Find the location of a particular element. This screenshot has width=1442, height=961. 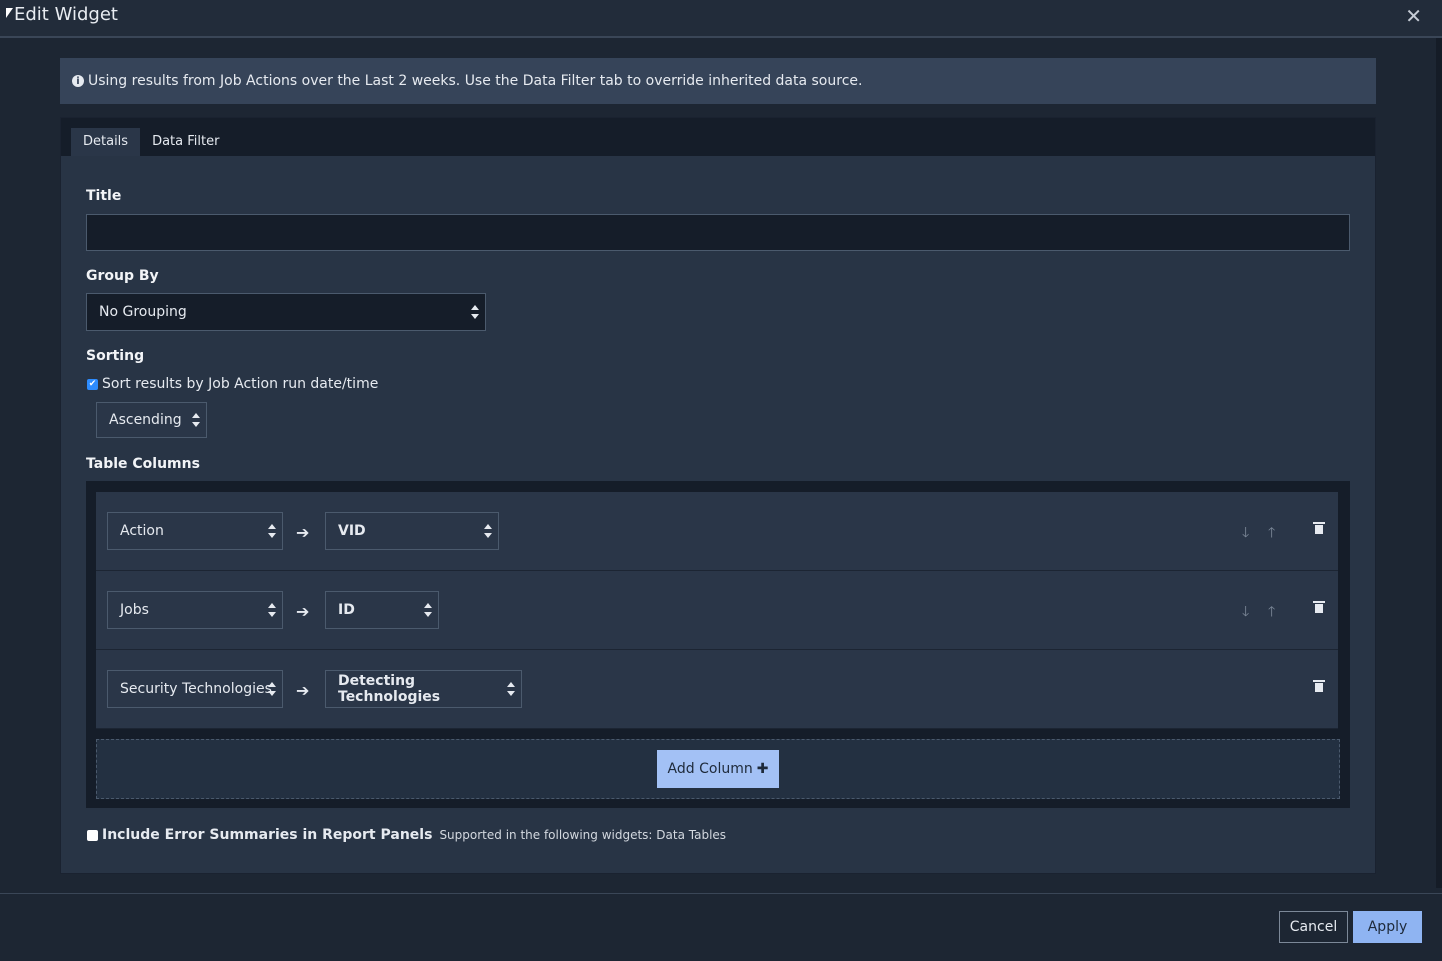

column-source-value: Security Technologies is located at coordinates (196, 689).